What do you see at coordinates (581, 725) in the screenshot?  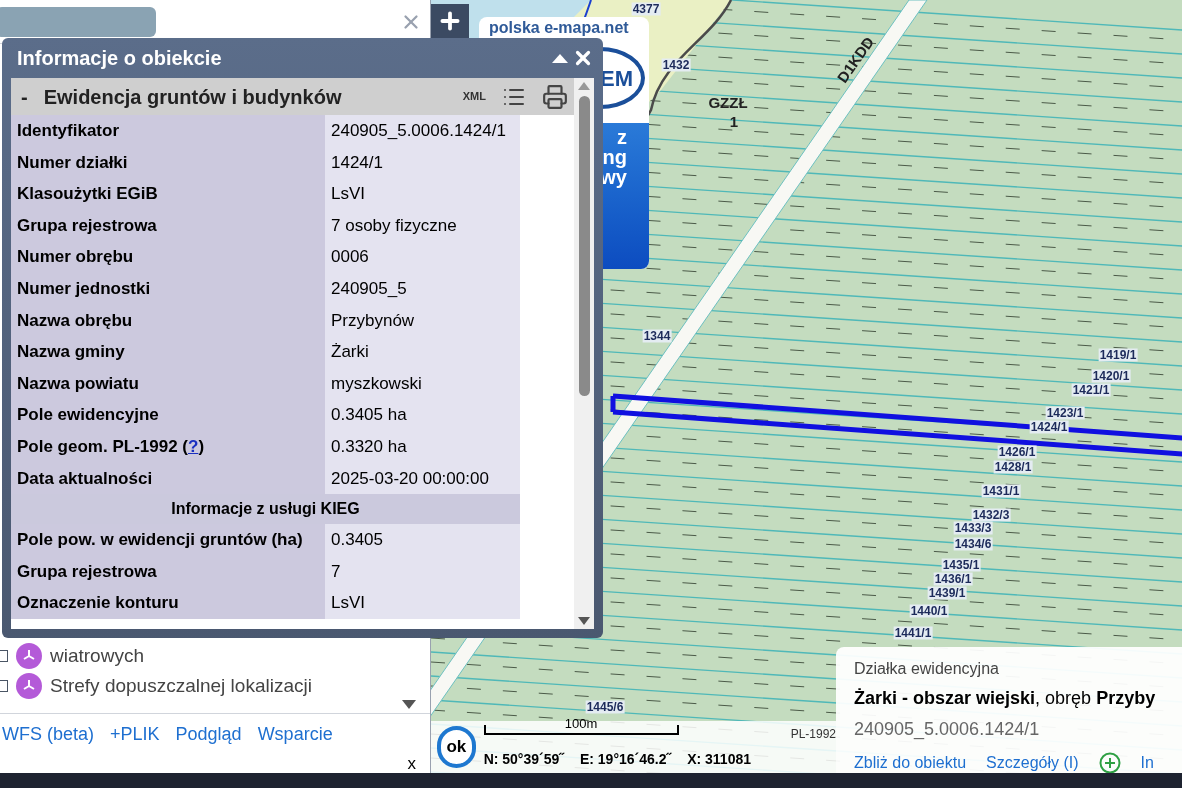 I see `scale-label: 100m` at bounding box center [581, 725].